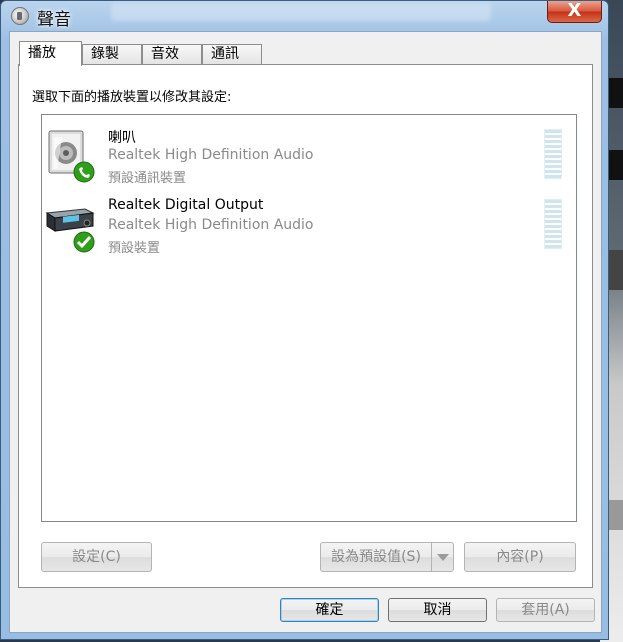 The height and width of the screenshot is (642, 623). What do you see at coordinates (20, 16) in the screenshot?
I see `sound-app-icon` at bounding box center [20, 16].